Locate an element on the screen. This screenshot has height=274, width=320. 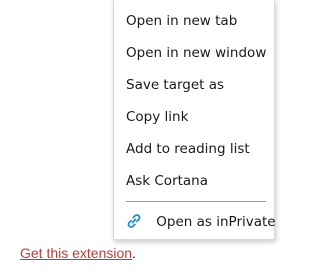
menu-item-label: Open in new tab is located at coordinates (182, 21).